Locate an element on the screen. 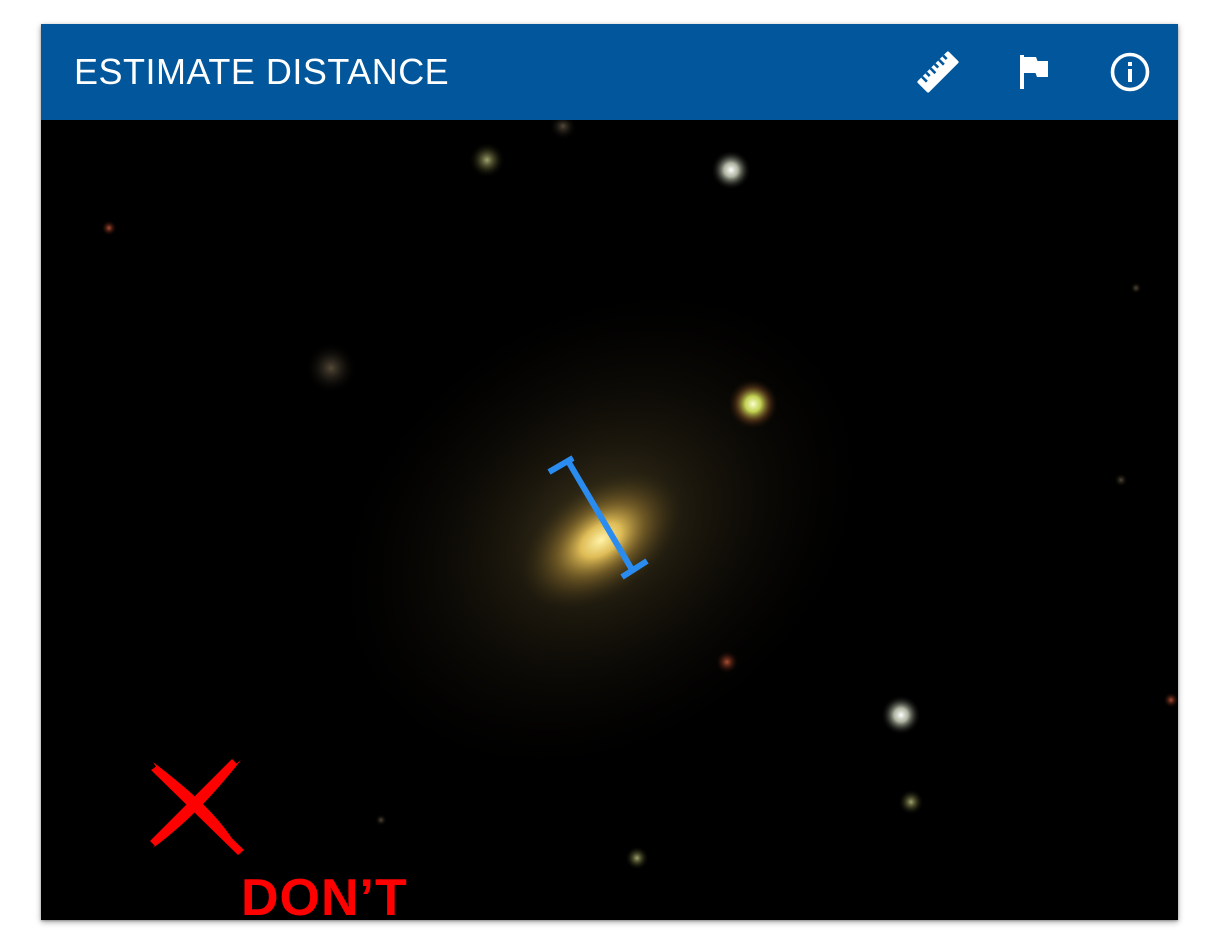 The image size is (1214, 946). ruler-button is located at coordinates (938, 72).